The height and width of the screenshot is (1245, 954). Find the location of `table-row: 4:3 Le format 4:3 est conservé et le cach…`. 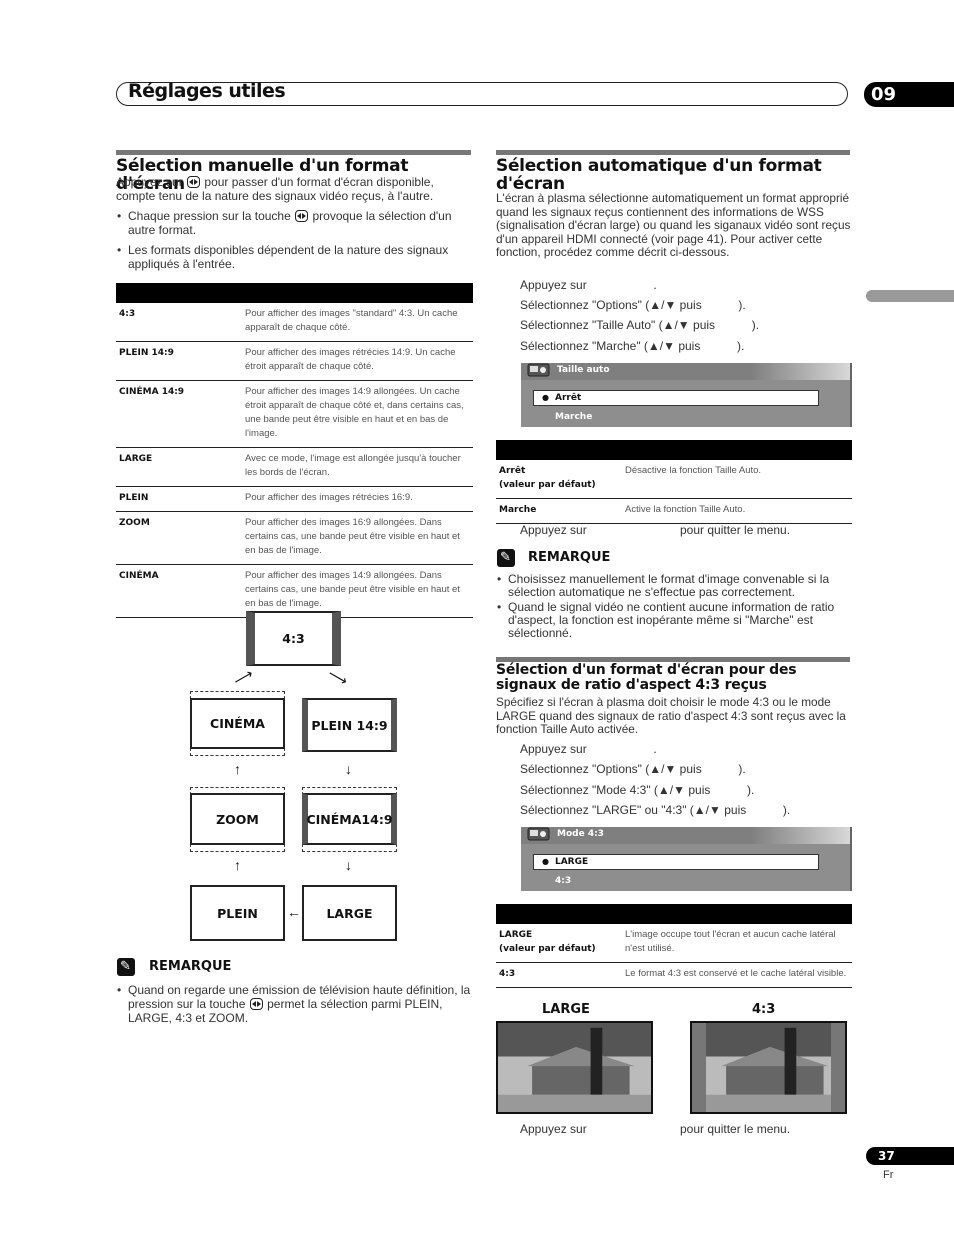

table-row: 4:3 Le format 4:3 est conservé et le cach… is located at coordinates (674, 975).